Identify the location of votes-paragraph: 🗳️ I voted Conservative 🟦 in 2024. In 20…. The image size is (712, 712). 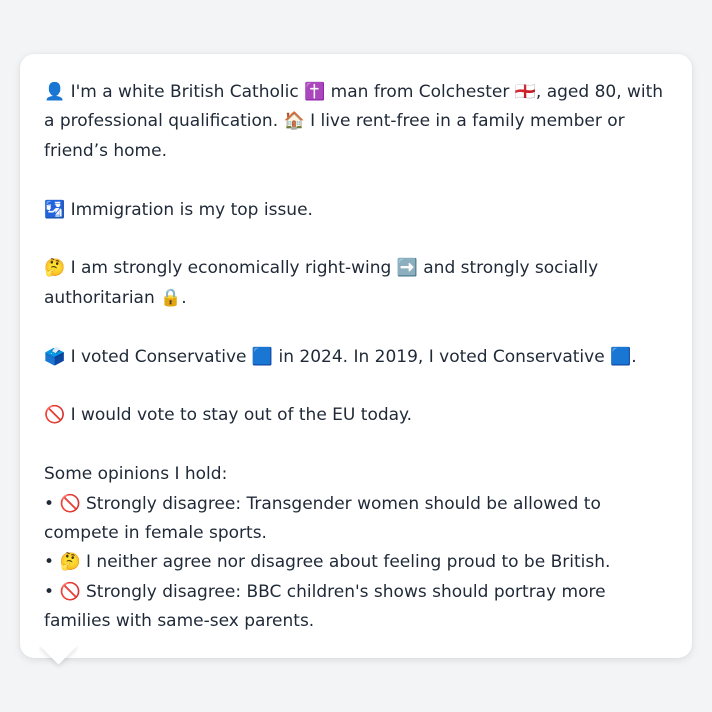
(340, 356).